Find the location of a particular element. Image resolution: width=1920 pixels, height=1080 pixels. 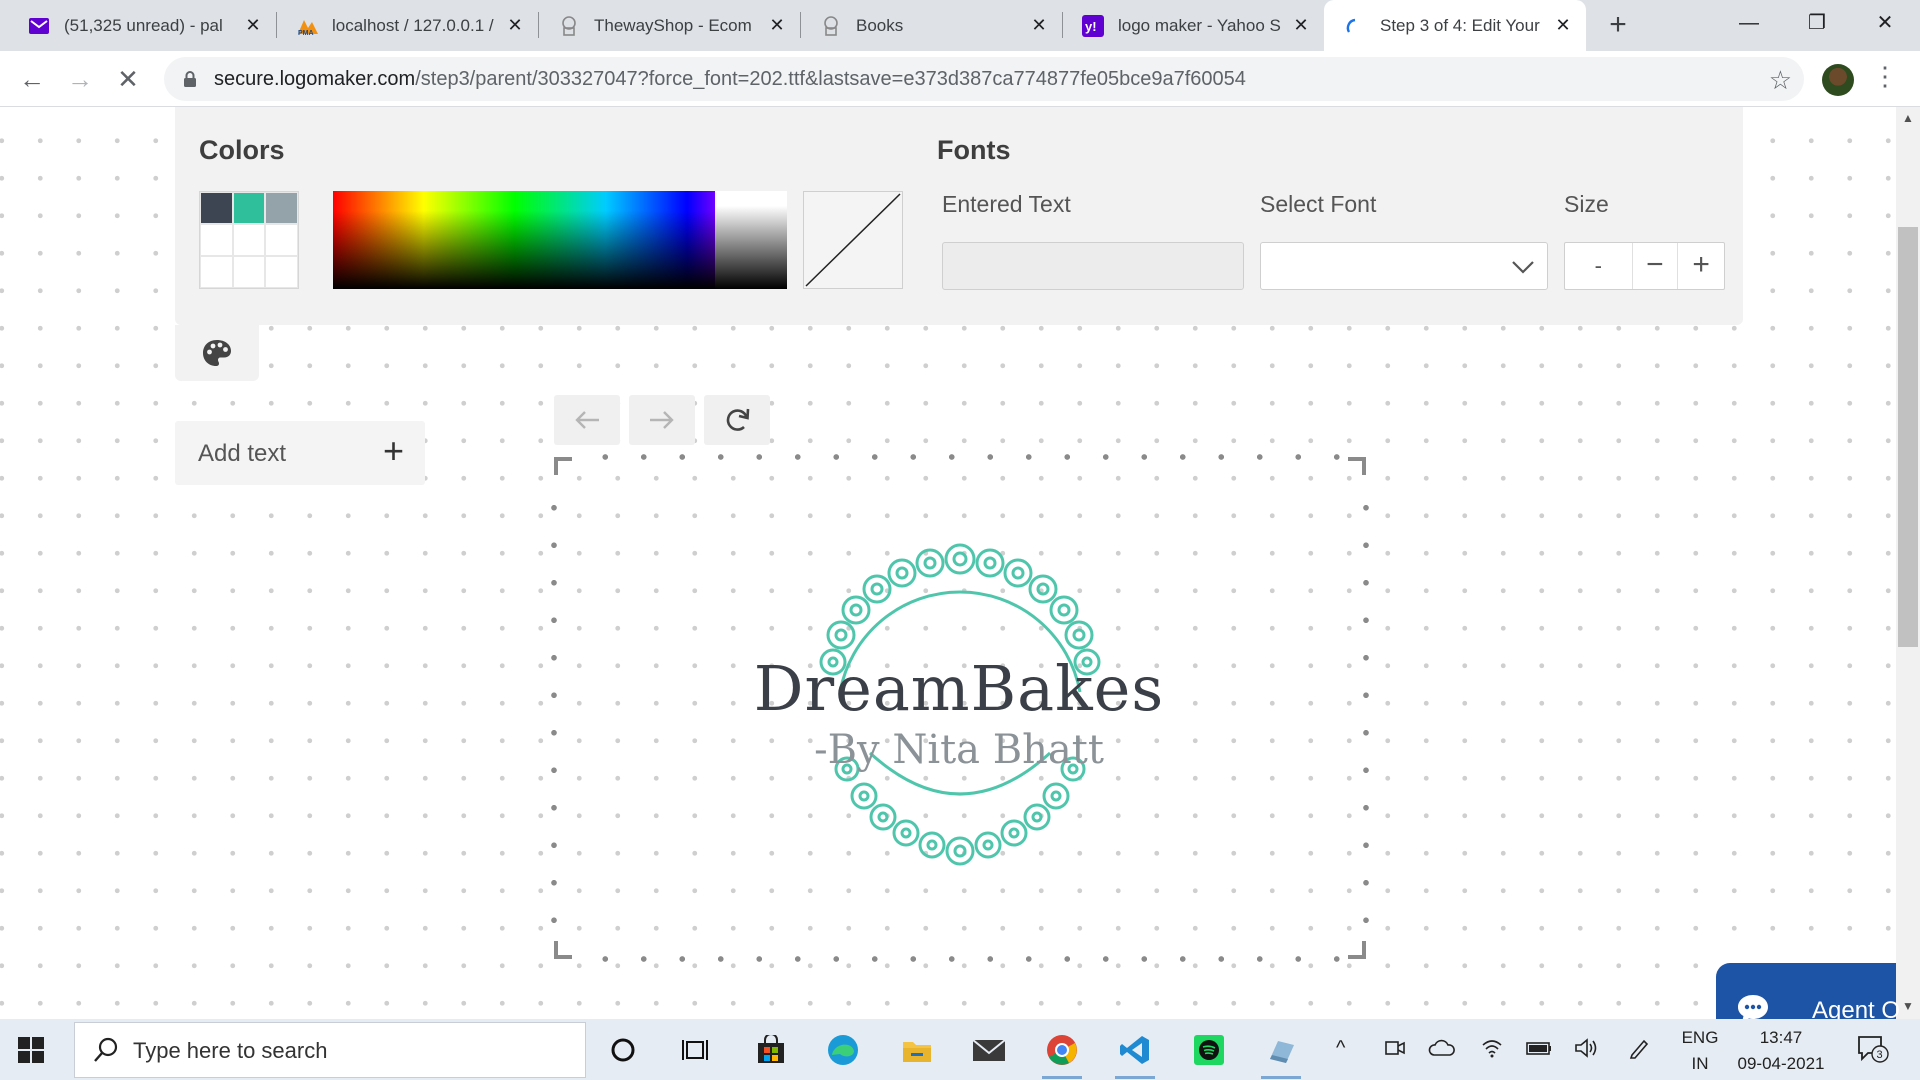

language-code: ENG is located at coordinates (1700, 1037).